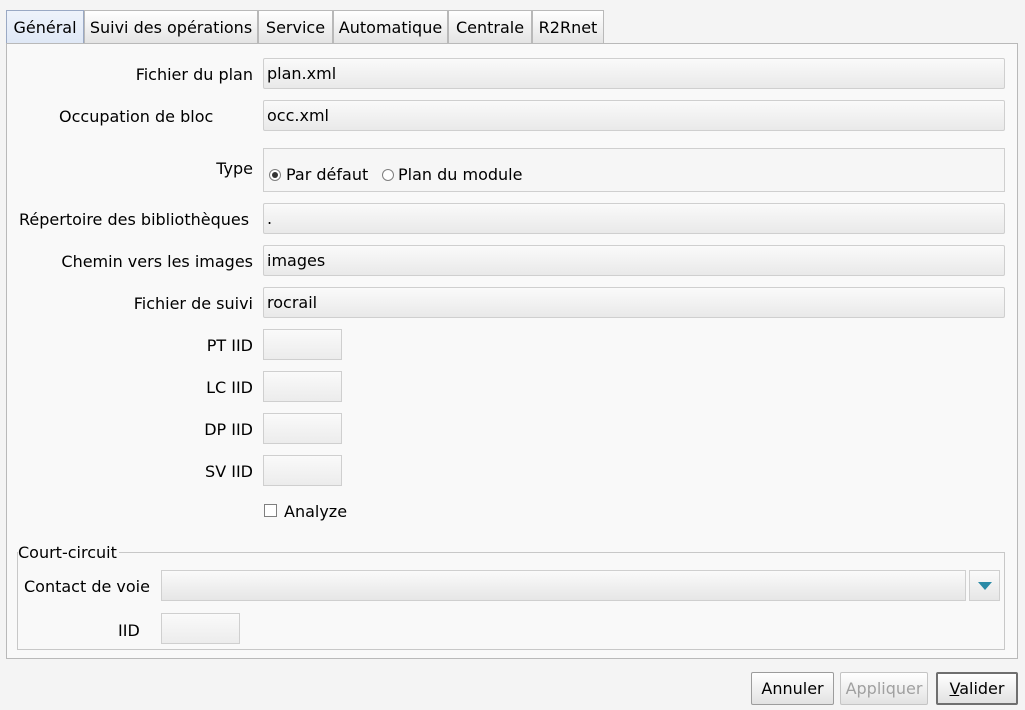  Describe the element at coordinates (45, 26) in the screenshot. I see `tab-general: Général` at that location.